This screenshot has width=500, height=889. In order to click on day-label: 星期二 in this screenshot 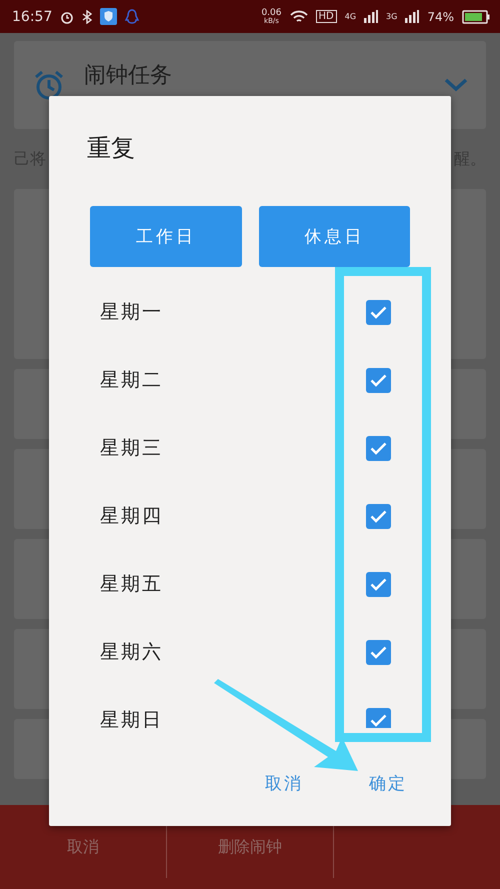, I will do `click(132, 380)`.